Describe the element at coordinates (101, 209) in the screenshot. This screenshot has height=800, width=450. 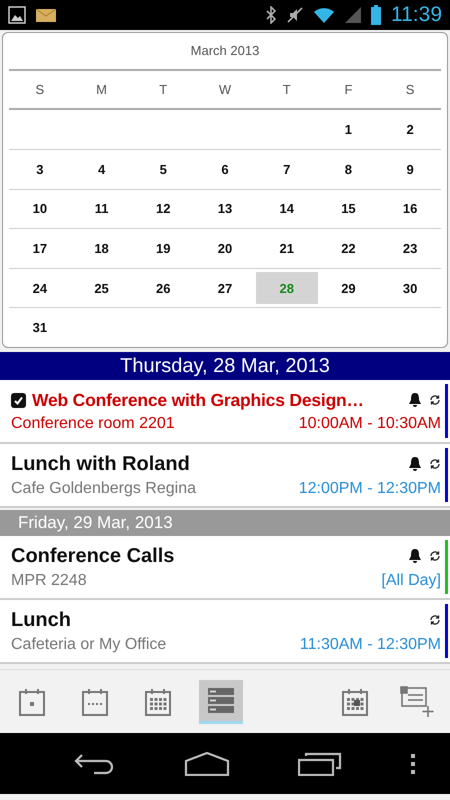
I see `calendar-day: 11` at that location.